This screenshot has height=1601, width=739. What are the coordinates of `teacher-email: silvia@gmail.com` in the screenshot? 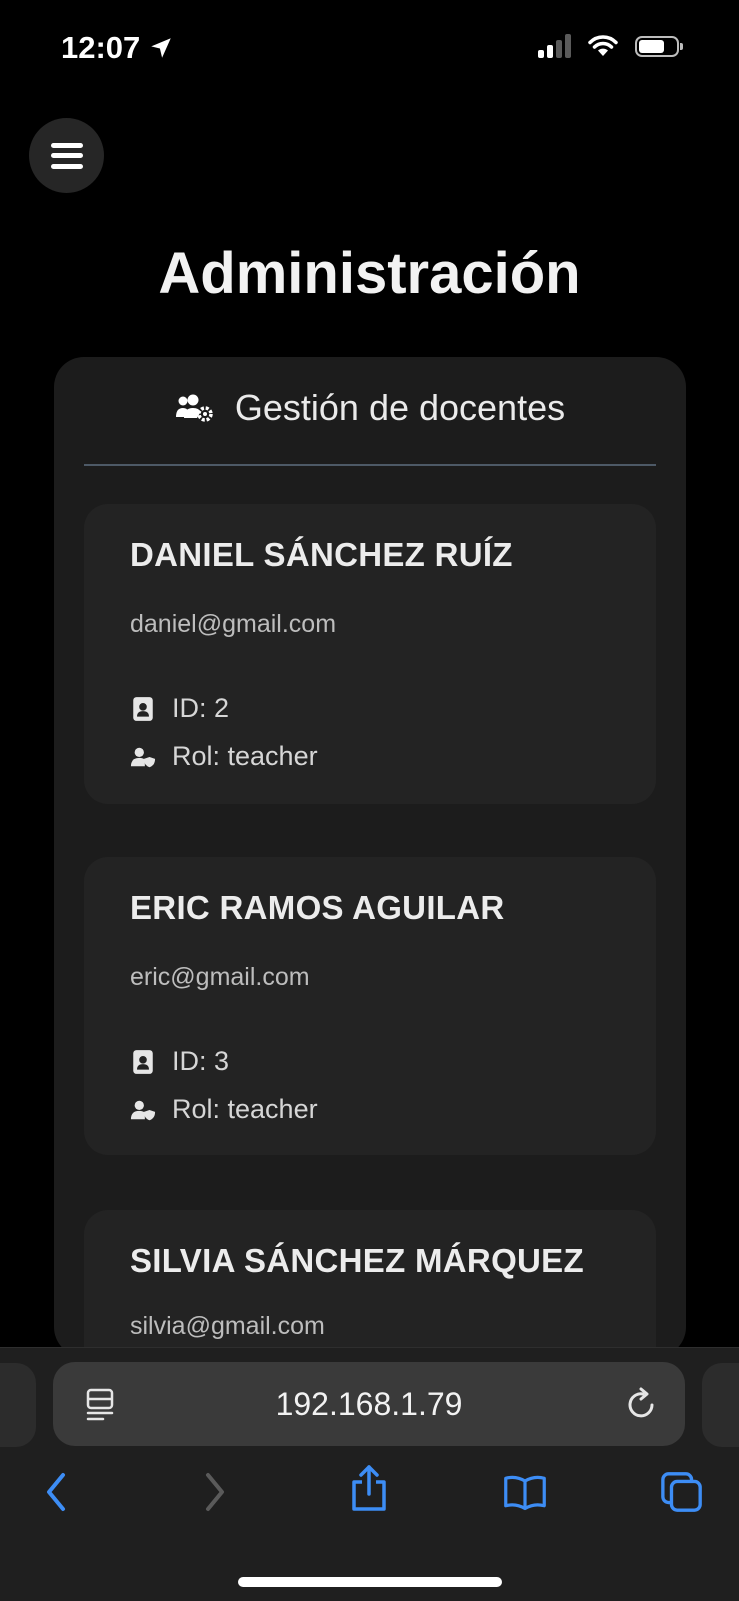 It's located at (227, 1326).